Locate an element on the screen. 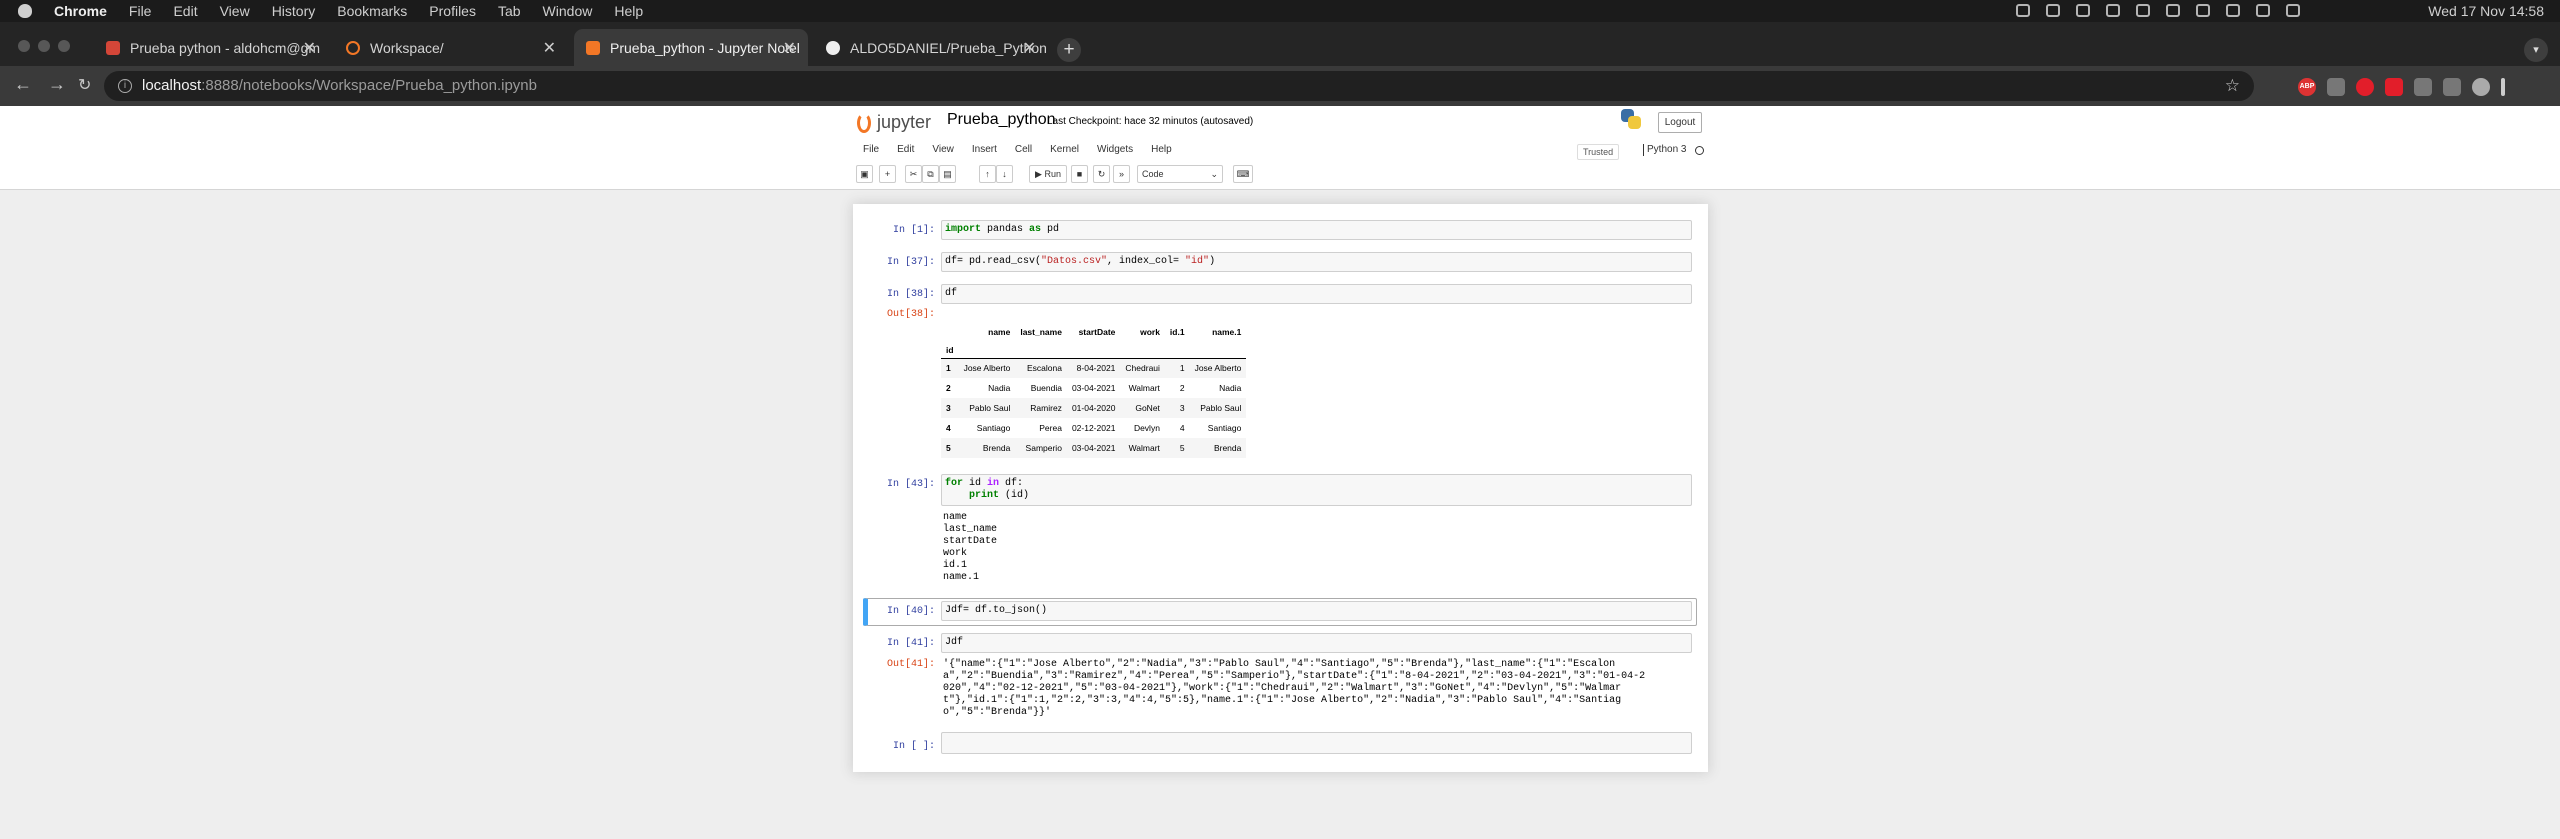  restart-icon: ↻ is located at coordinates (1101, 174).